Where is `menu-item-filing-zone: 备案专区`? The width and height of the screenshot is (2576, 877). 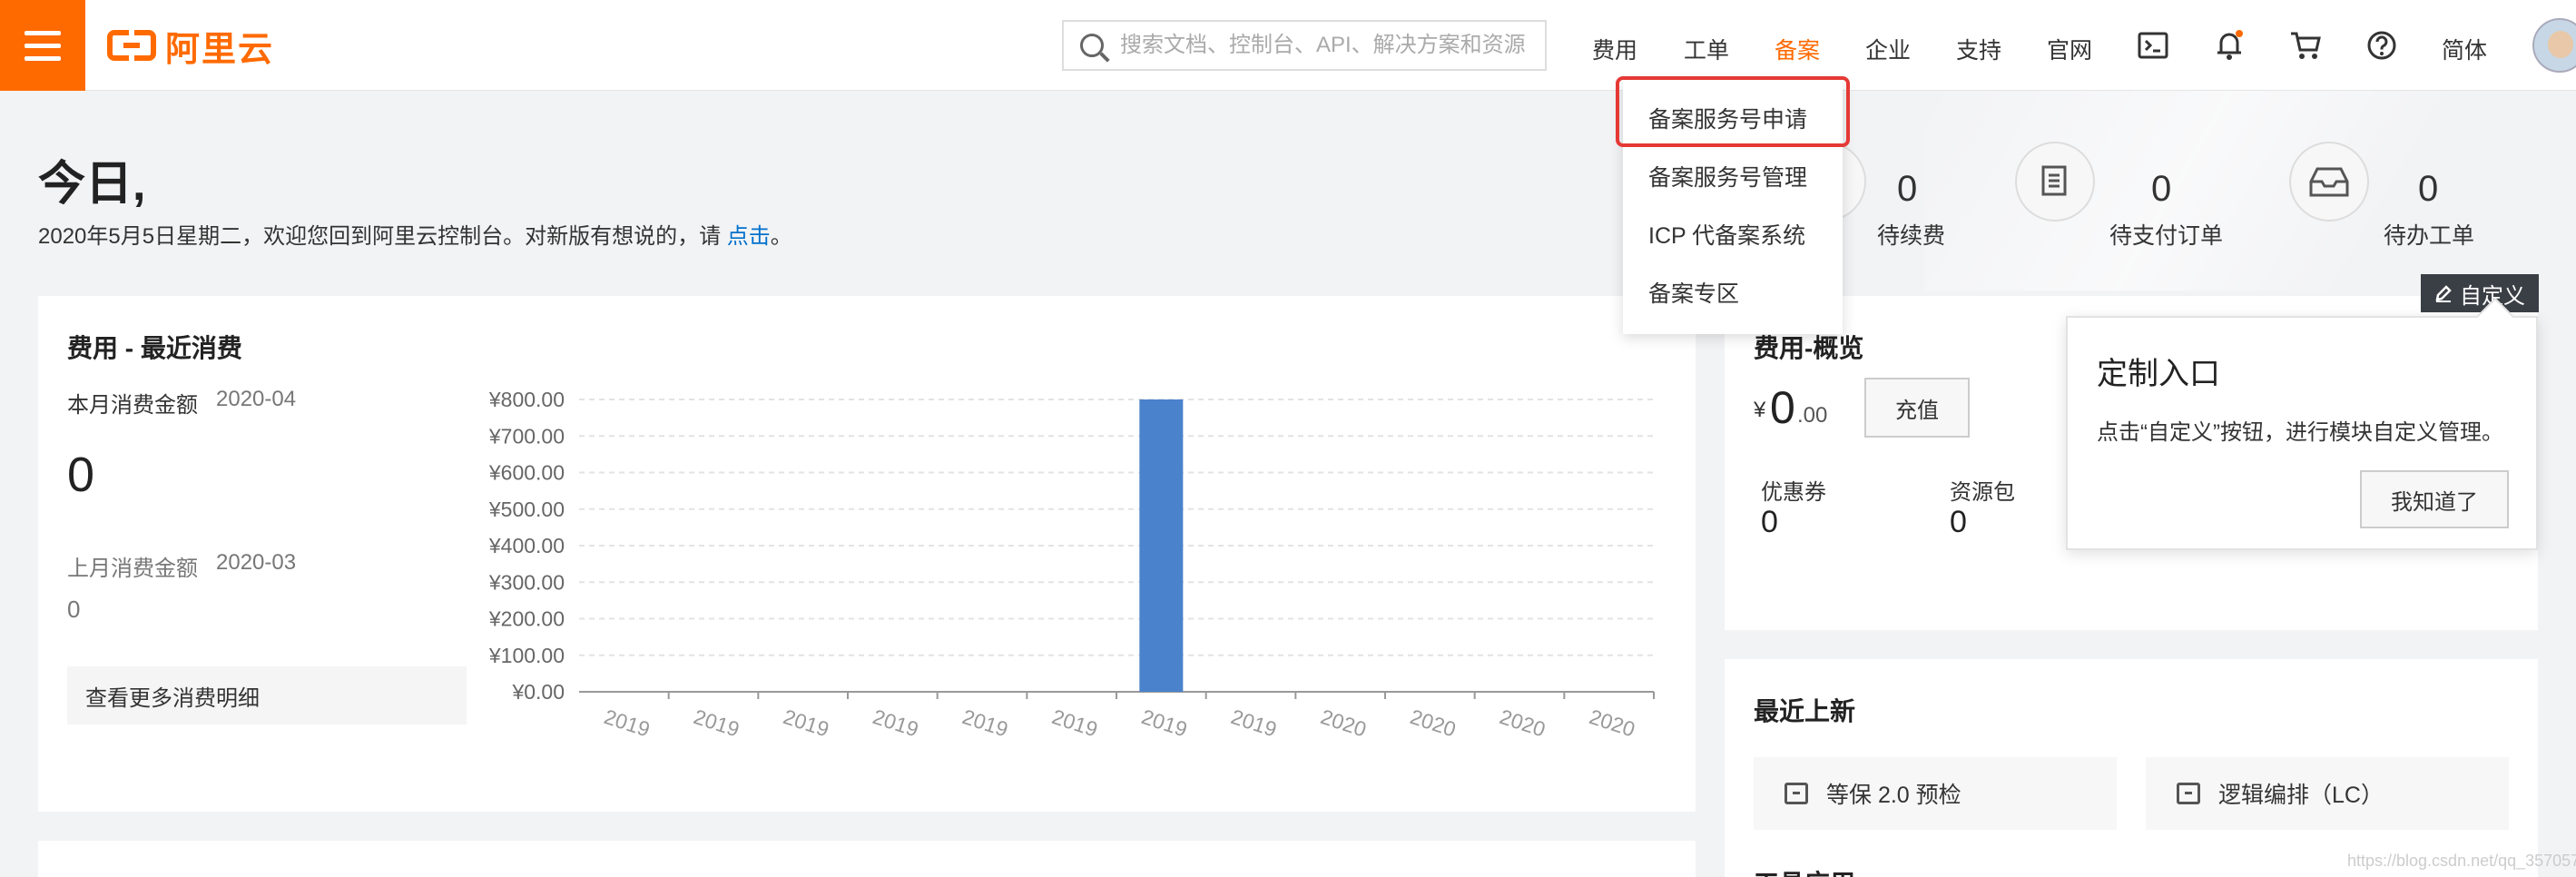 menu-item-filing-zone: 备案专区 is located at coordinates (1693, 292).